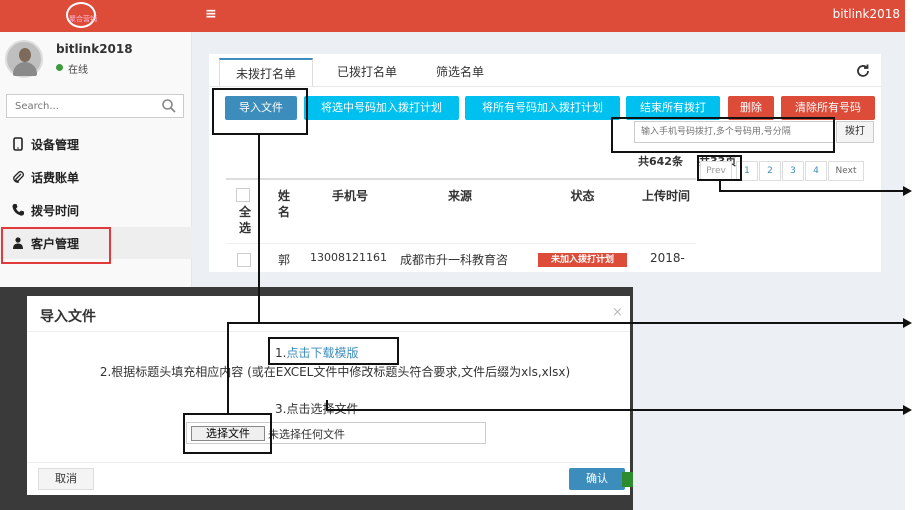 The width and height of the screenshot is (923, 510). Describe the element at coordinates (24, 59) in the screenshot. I see `avatar` at that location.